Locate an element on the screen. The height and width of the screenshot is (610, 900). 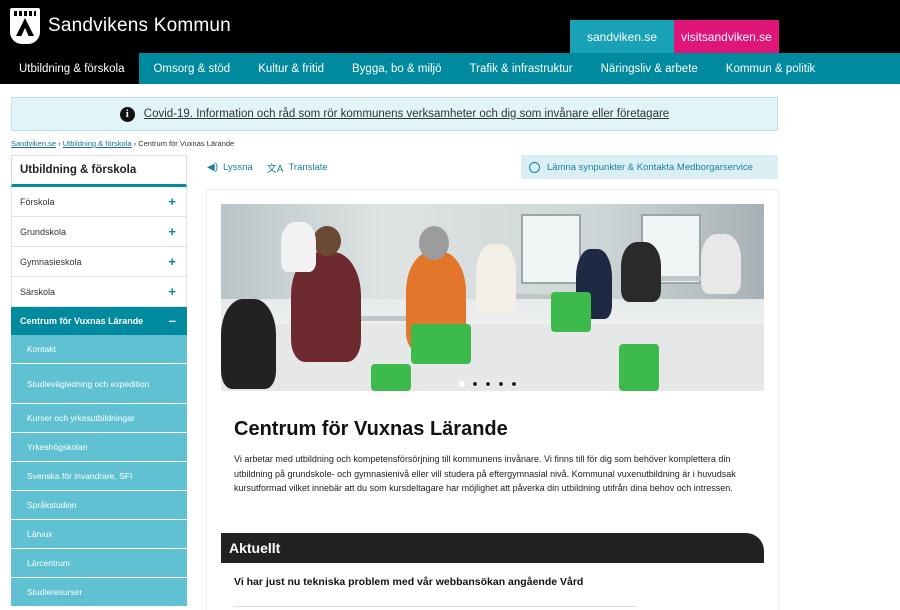
sidebar-subitem-larvux: Lärvux is located at coordinates (99, 534).